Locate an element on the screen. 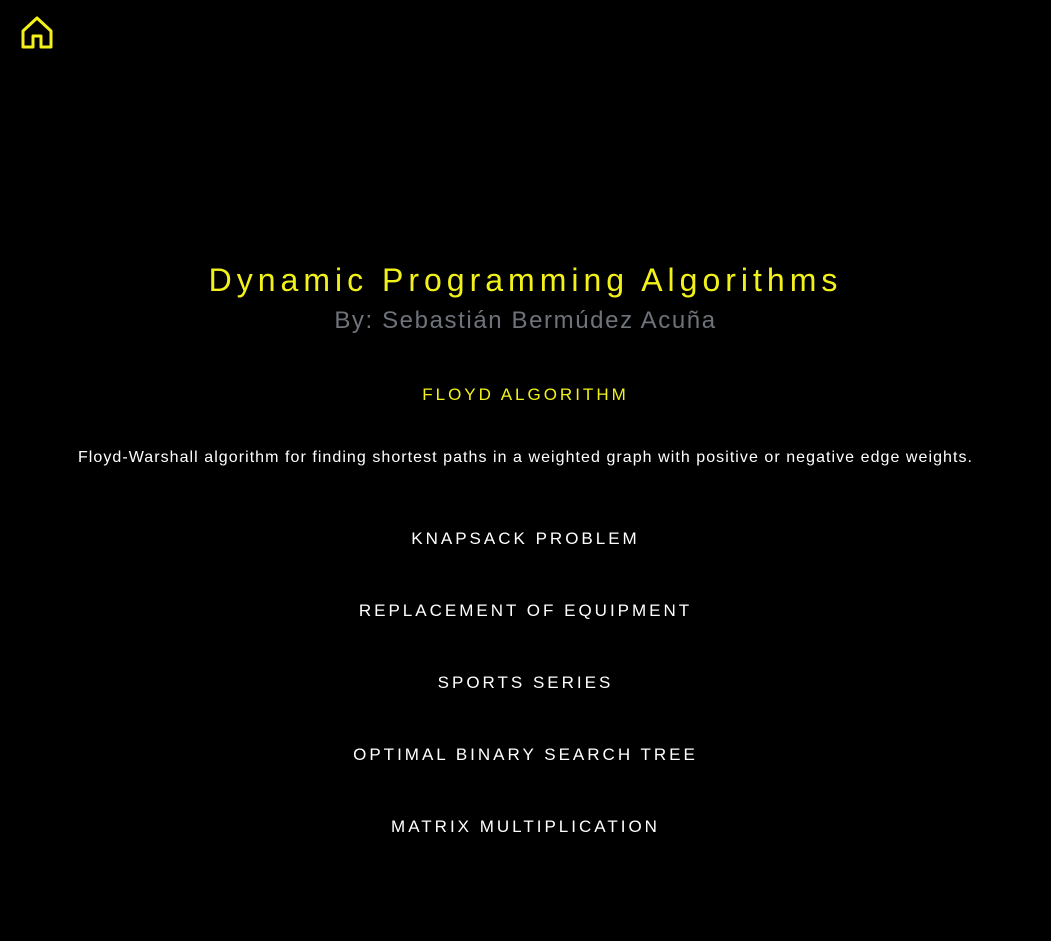  matrix-multiplication-link: MATRIX MULTIPLICATION is located at coordinates (525, 826).